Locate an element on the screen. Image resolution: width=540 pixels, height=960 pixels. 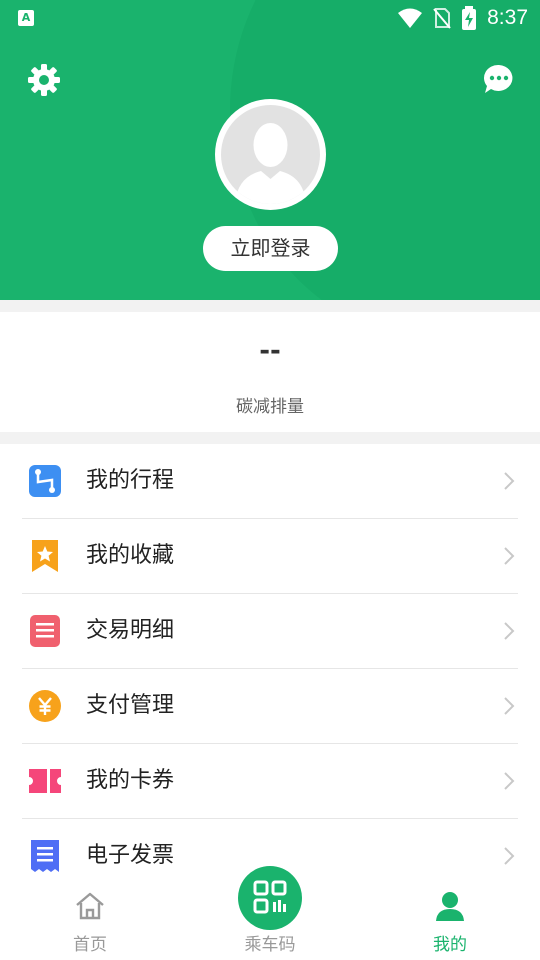
menu-item-label: 交易明细 is located at coordinates (130, 630).